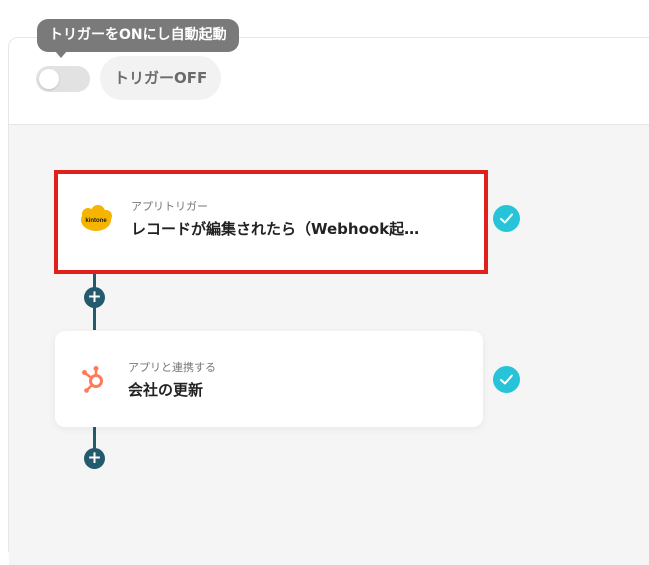 The image size is (649, 565). I want to click on toggle-knob, so click(49, 79).